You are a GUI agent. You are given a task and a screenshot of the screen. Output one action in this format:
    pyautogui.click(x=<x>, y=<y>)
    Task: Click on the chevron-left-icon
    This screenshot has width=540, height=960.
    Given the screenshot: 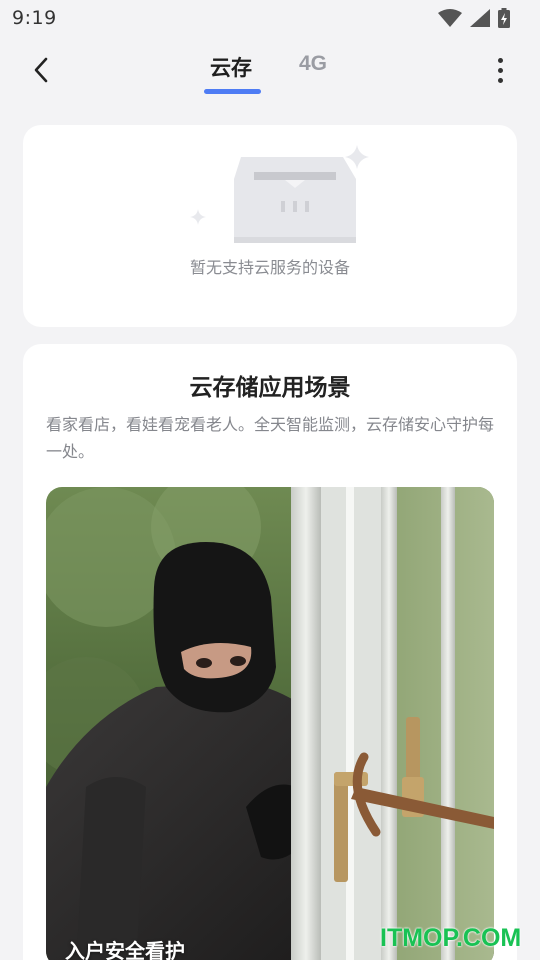 What is the action you would take?
    pyautogui.click(x=41, y=70)
    